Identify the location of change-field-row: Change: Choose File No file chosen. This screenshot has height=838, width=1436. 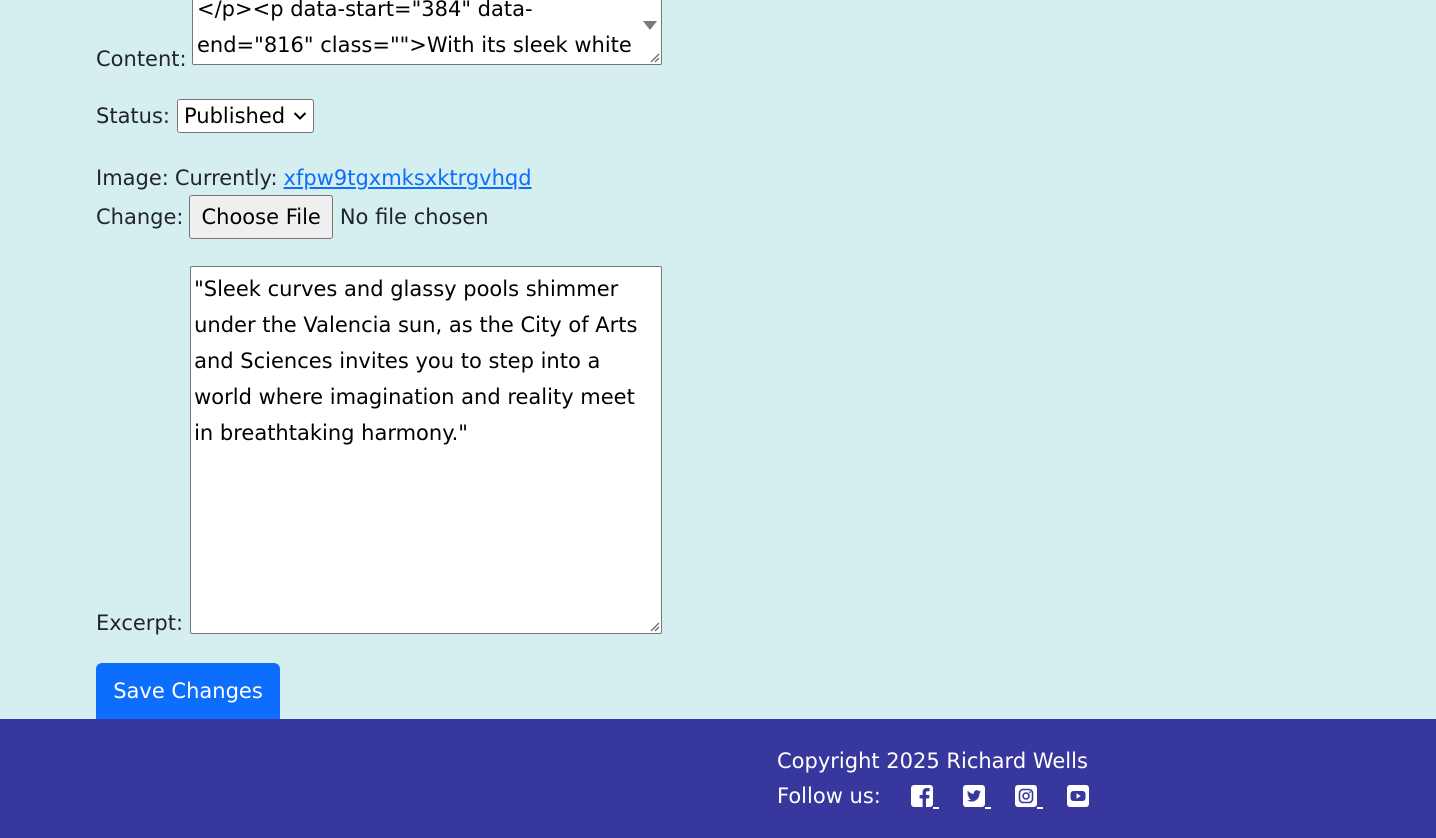
(292, 217).